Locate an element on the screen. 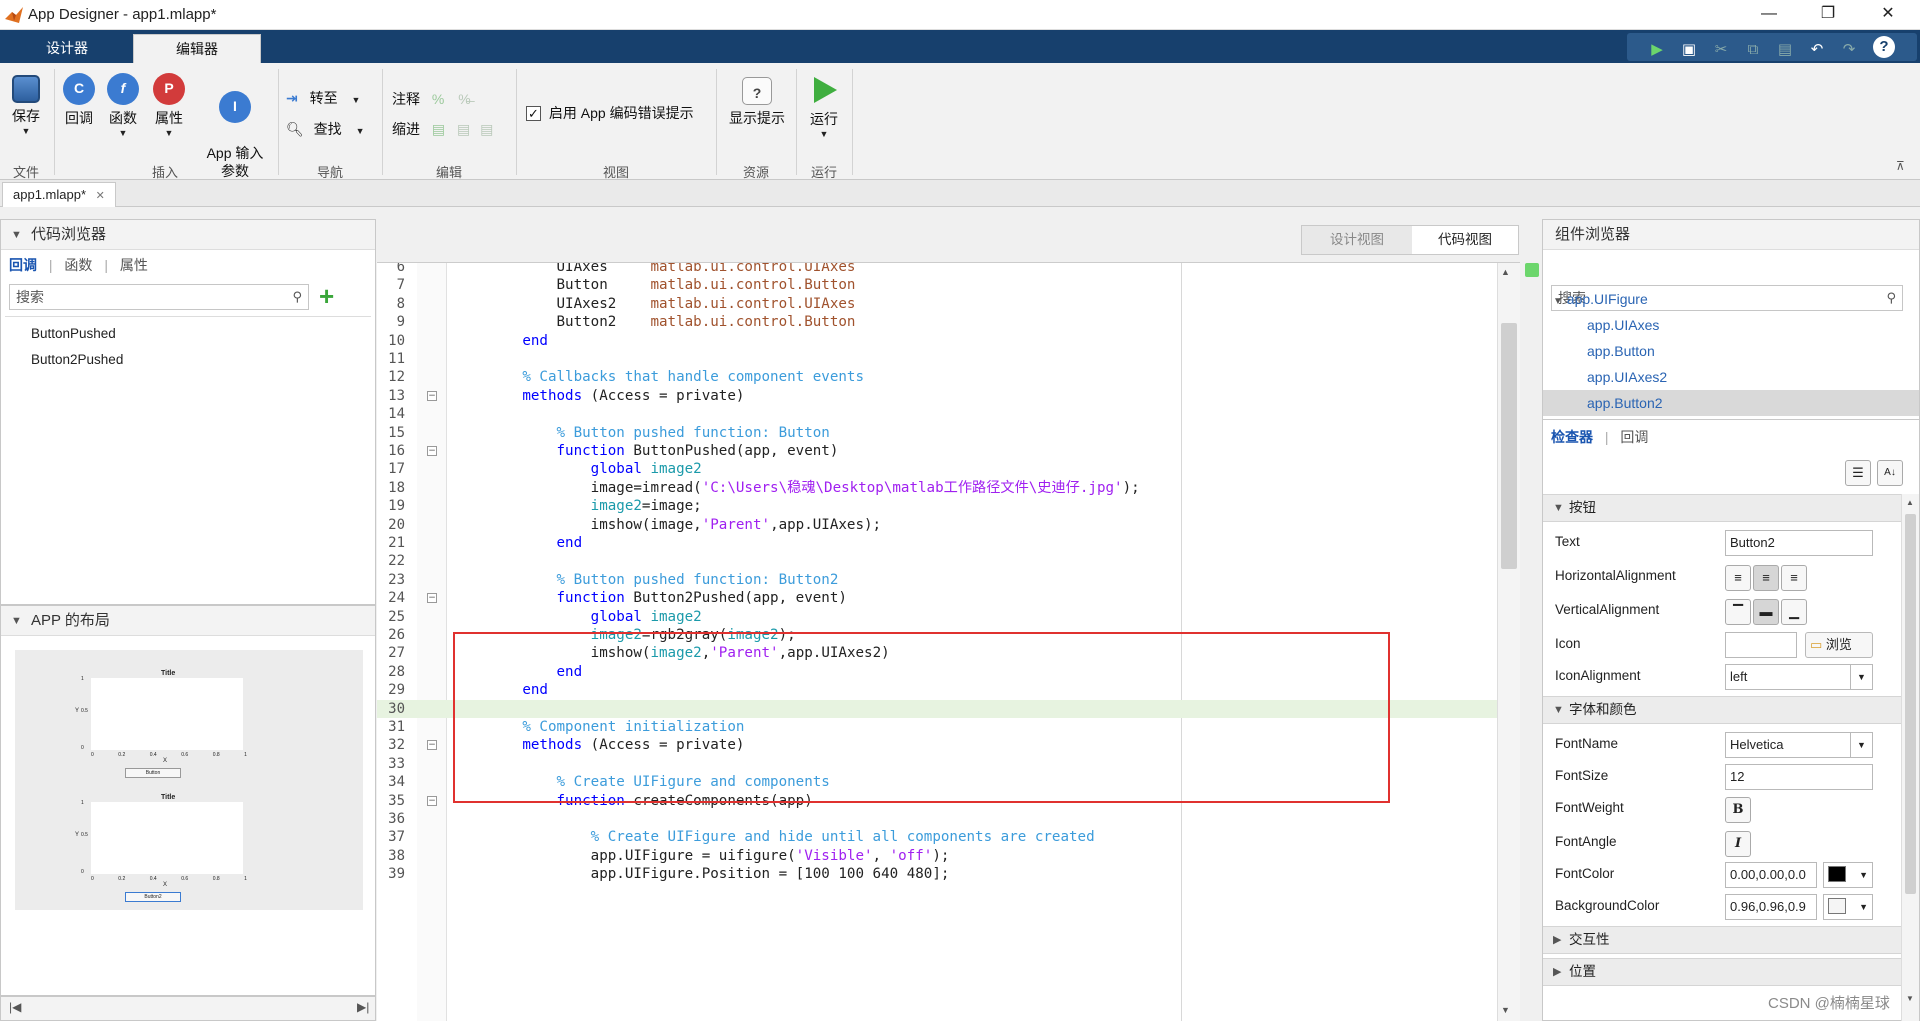  tree-item: app.UIAxes is located at coordinates (1731, 325).